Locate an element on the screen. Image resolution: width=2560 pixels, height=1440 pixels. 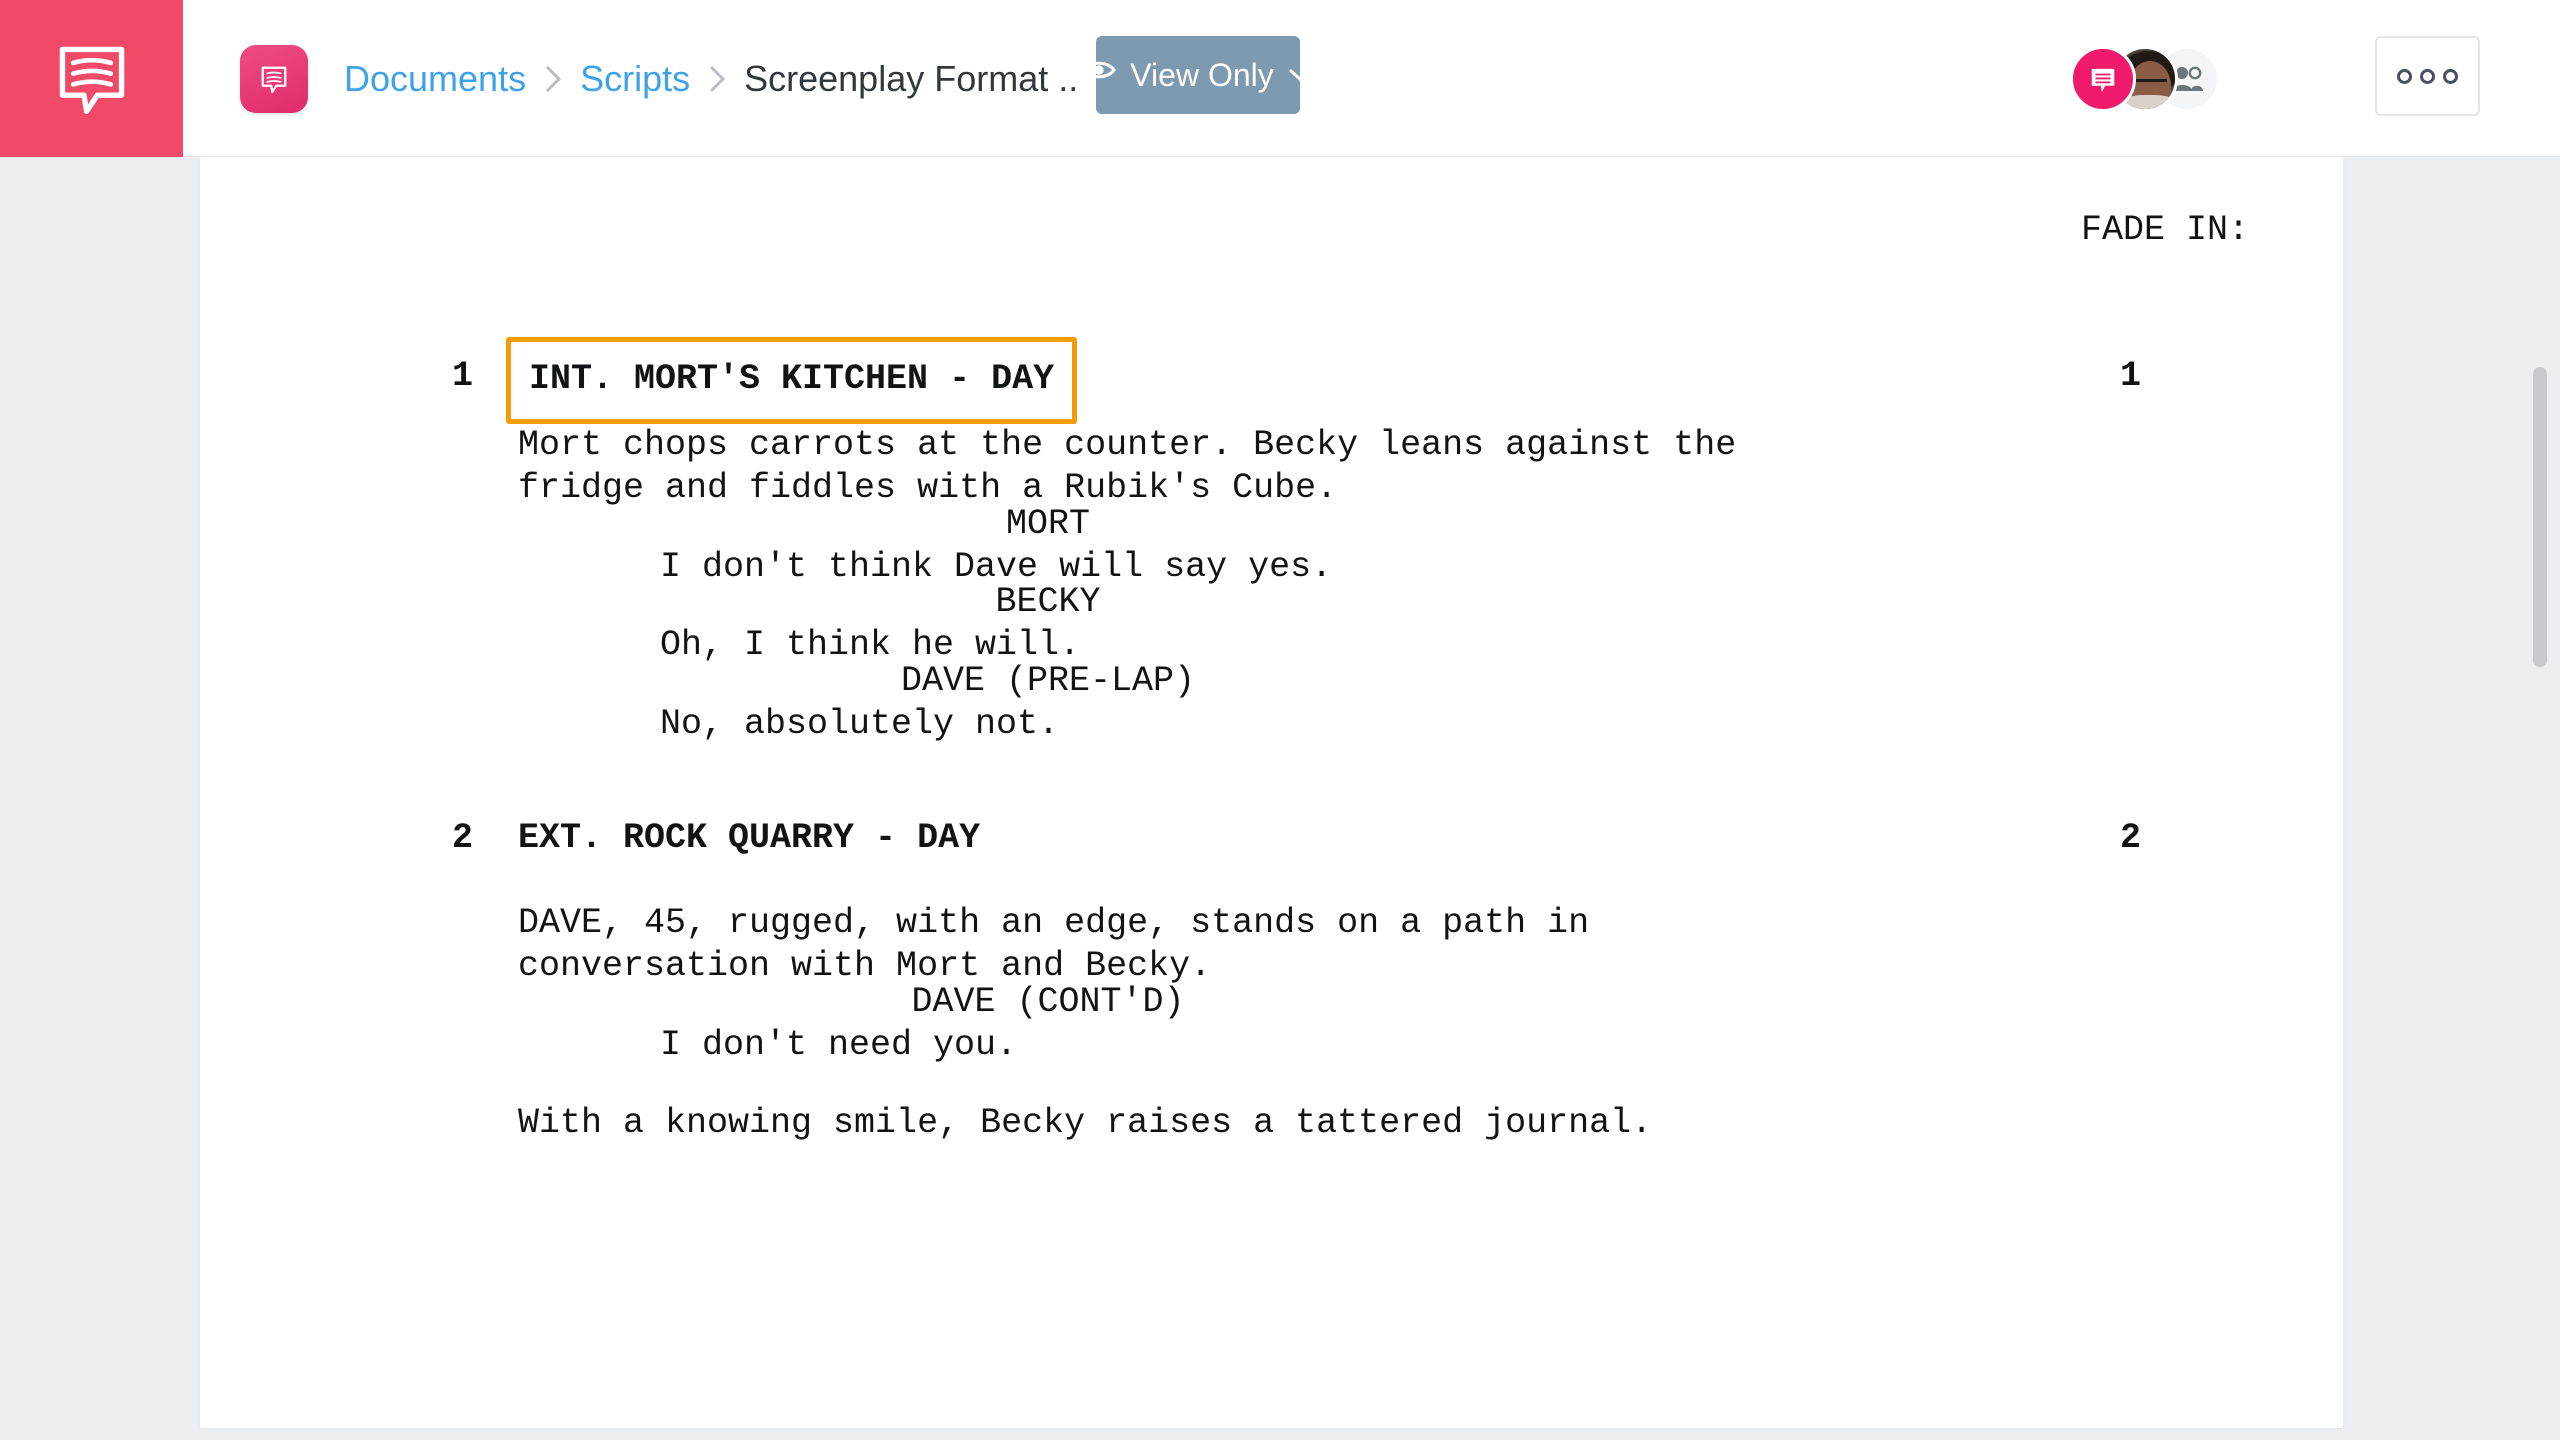
breadcrumb-item-documents: Documents is located at coordinates (435, 79).